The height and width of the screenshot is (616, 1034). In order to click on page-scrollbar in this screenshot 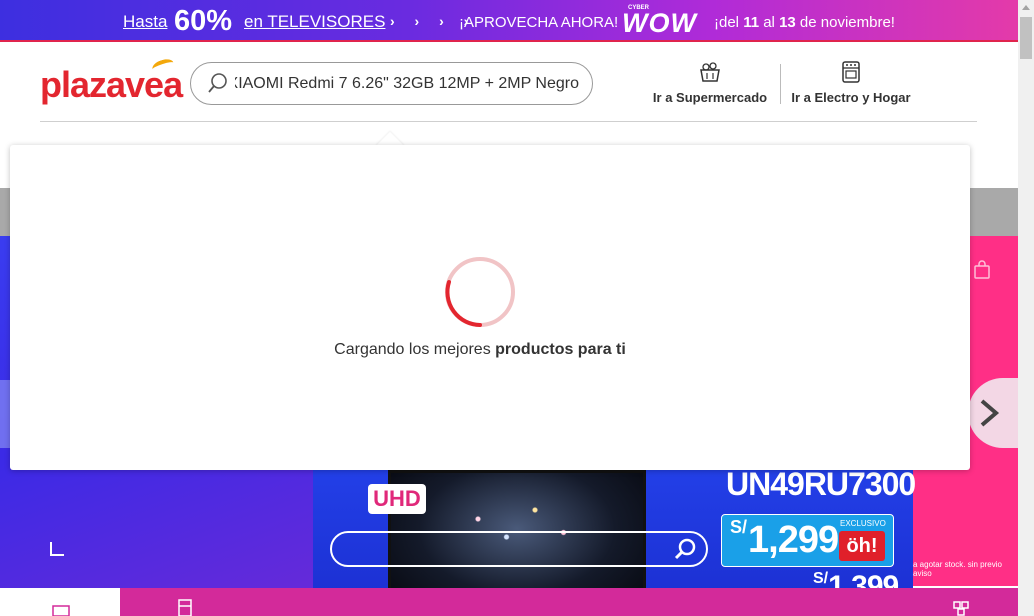, I will do `click(1026, 308)`.